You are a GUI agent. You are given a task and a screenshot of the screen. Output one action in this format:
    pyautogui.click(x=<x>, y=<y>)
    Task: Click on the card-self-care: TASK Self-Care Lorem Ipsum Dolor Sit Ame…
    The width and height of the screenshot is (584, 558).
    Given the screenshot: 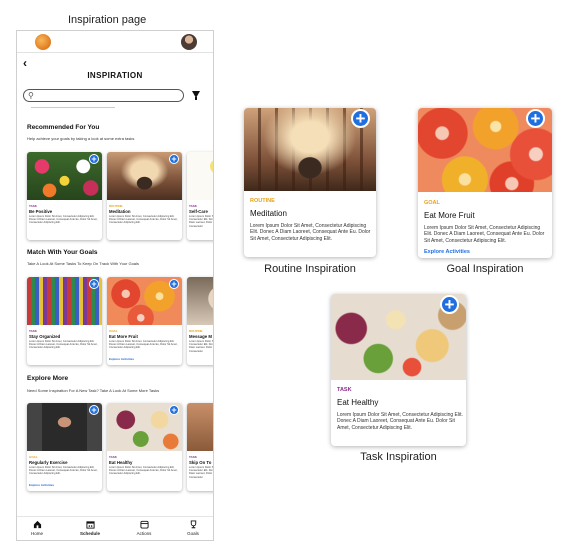 What is the action you would take?
    pyautogui.click(x=200, y=196)
    